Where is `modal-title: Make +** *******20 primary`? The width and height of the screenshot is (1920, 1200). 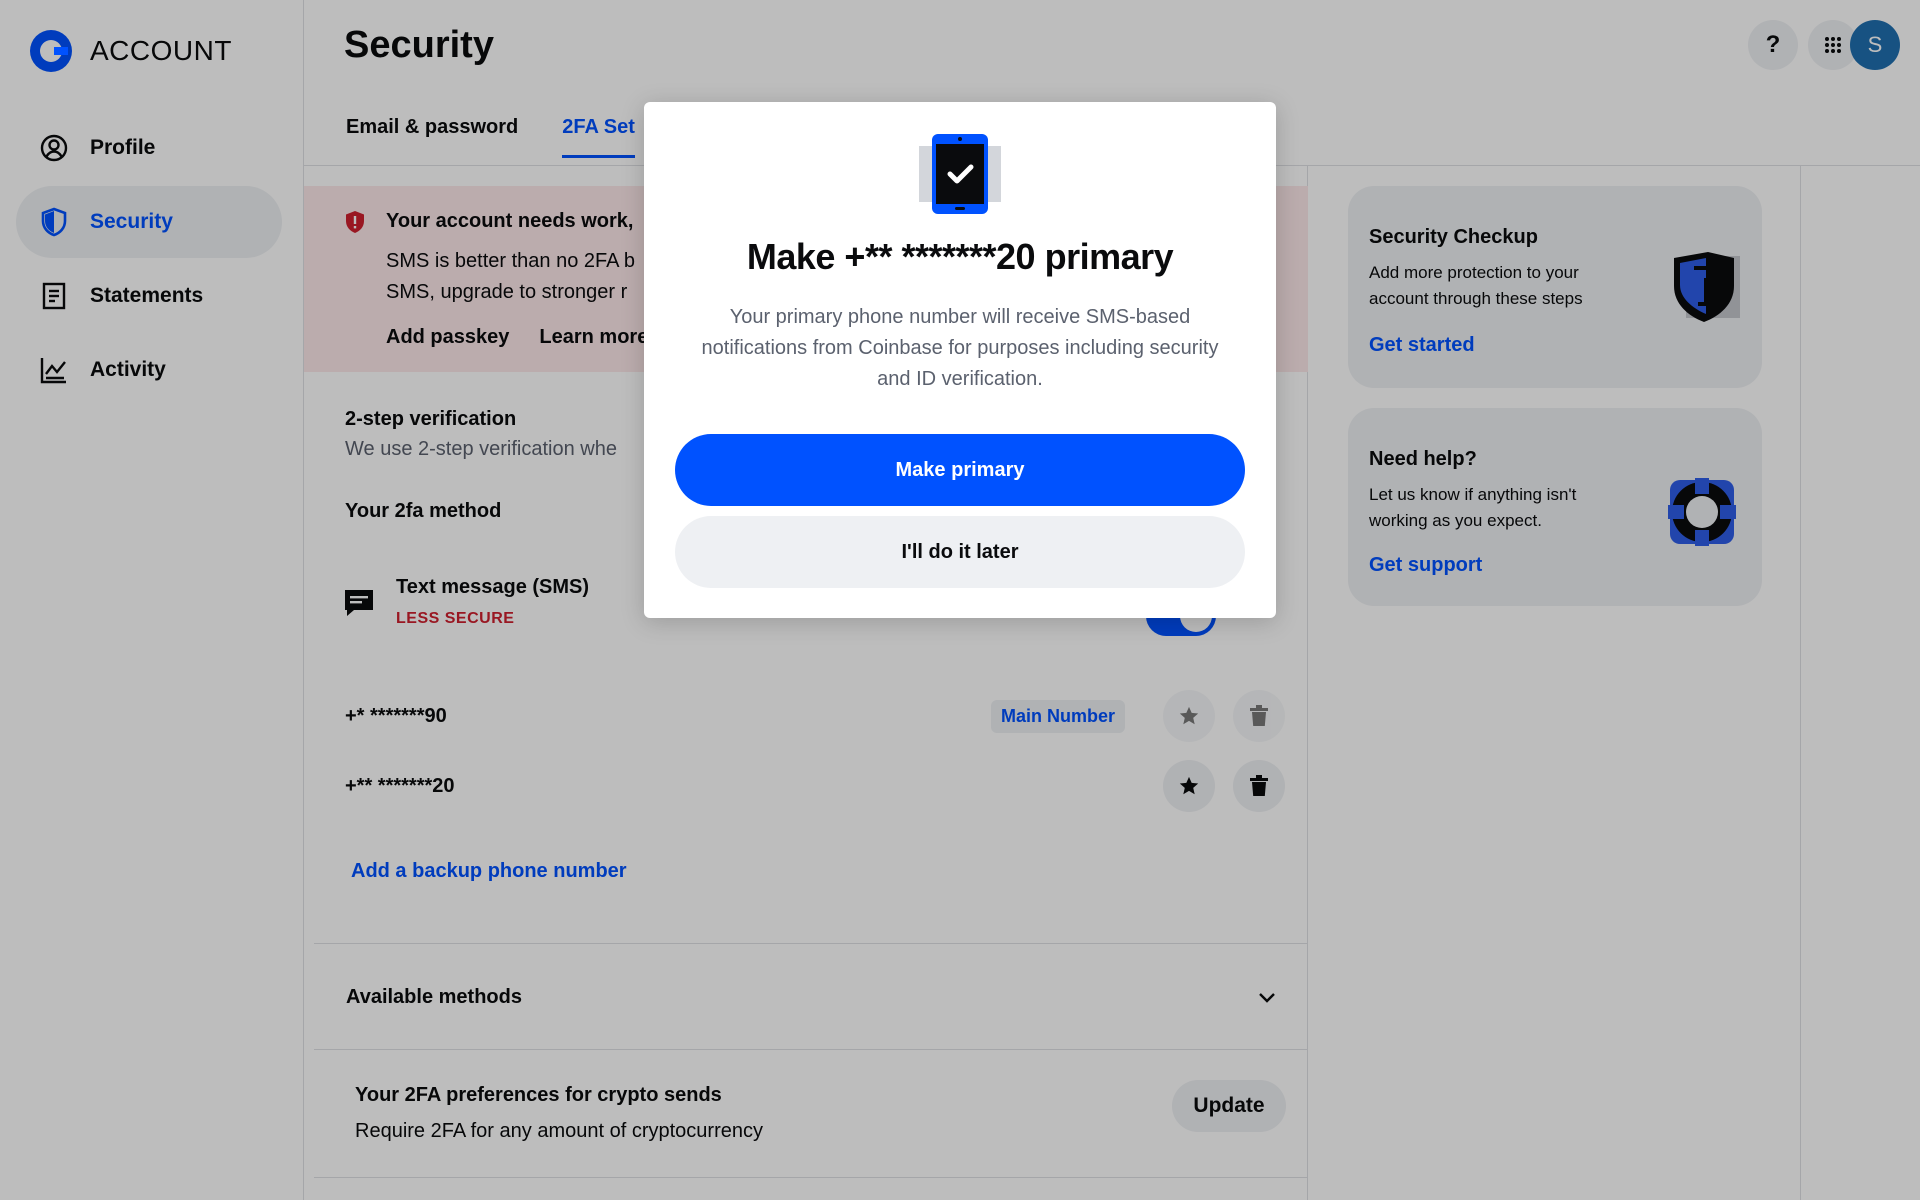
modal-title: Make +** *******20 primary is located at coordinates (960, 256).